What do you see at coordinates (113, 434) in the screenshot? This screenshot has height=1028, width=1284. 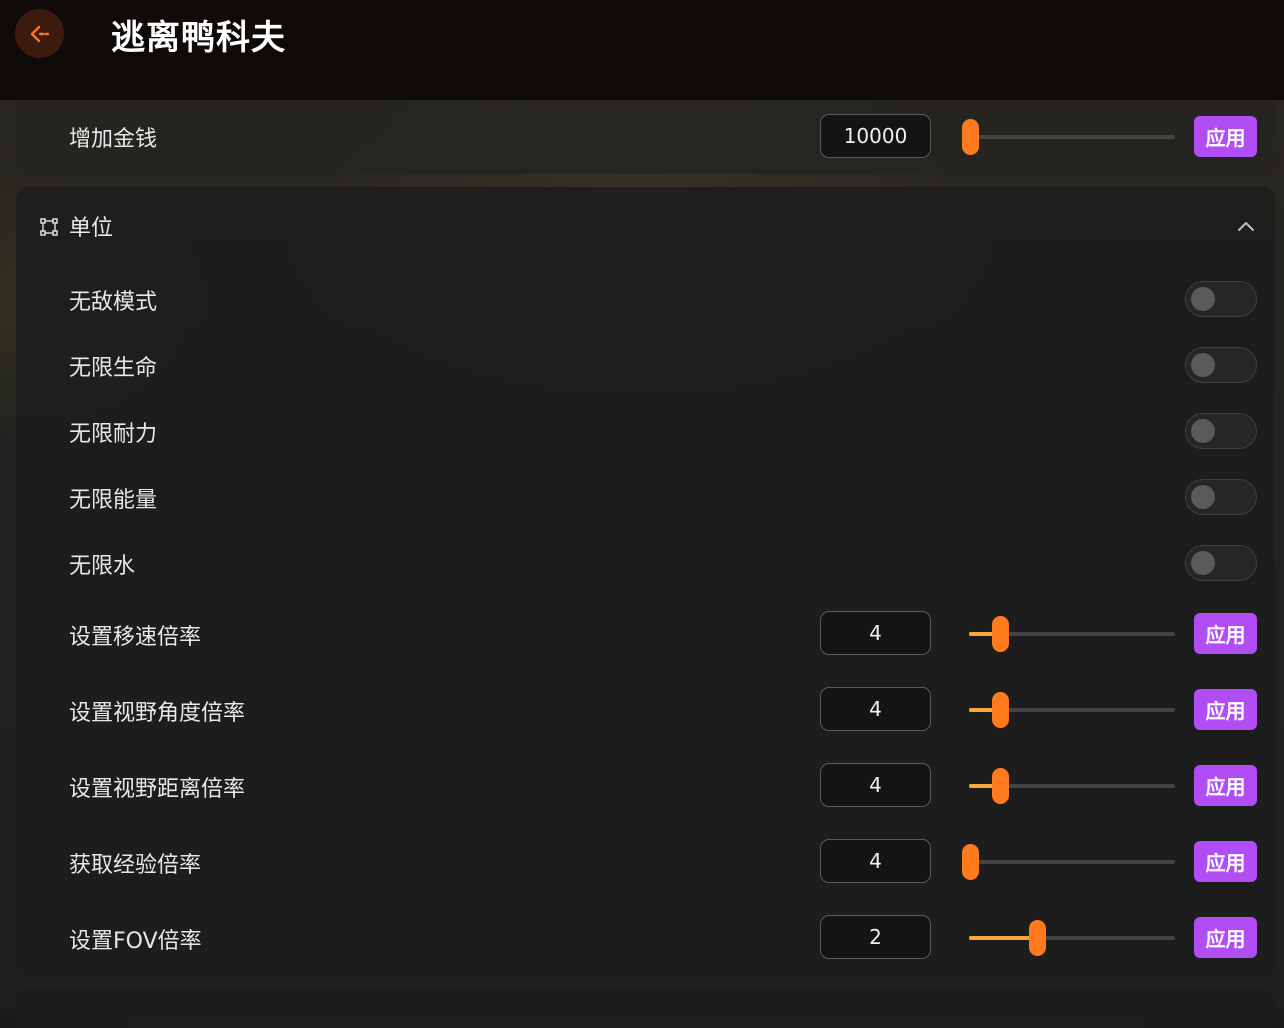 I see `toggle-label-infinite-stamina: 无限耐力` at bounding box center [113, 434].